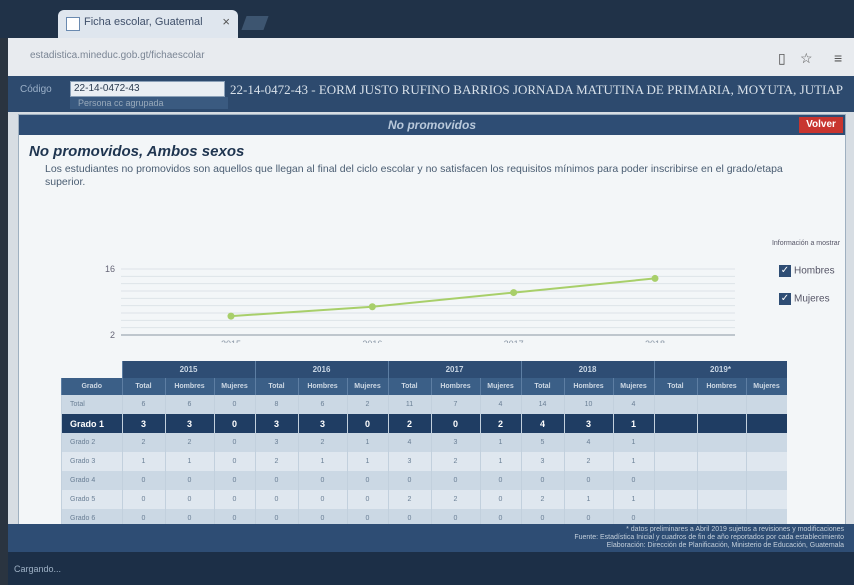 This screenshot has height=585, width=854. I want to click on value-cell: 8, so click(276, 404).